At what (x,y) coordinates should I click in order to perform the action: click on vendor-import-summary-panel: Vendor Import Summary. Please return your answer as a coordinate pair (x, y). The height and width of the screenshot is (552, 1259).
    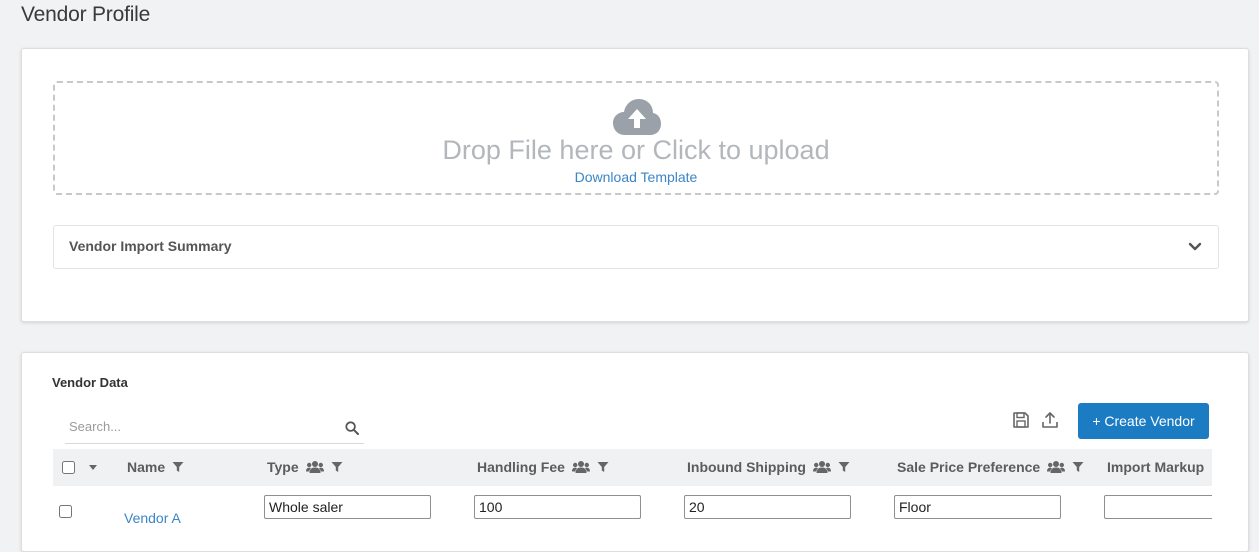
    Looking at the image, I should click on (636, 247).